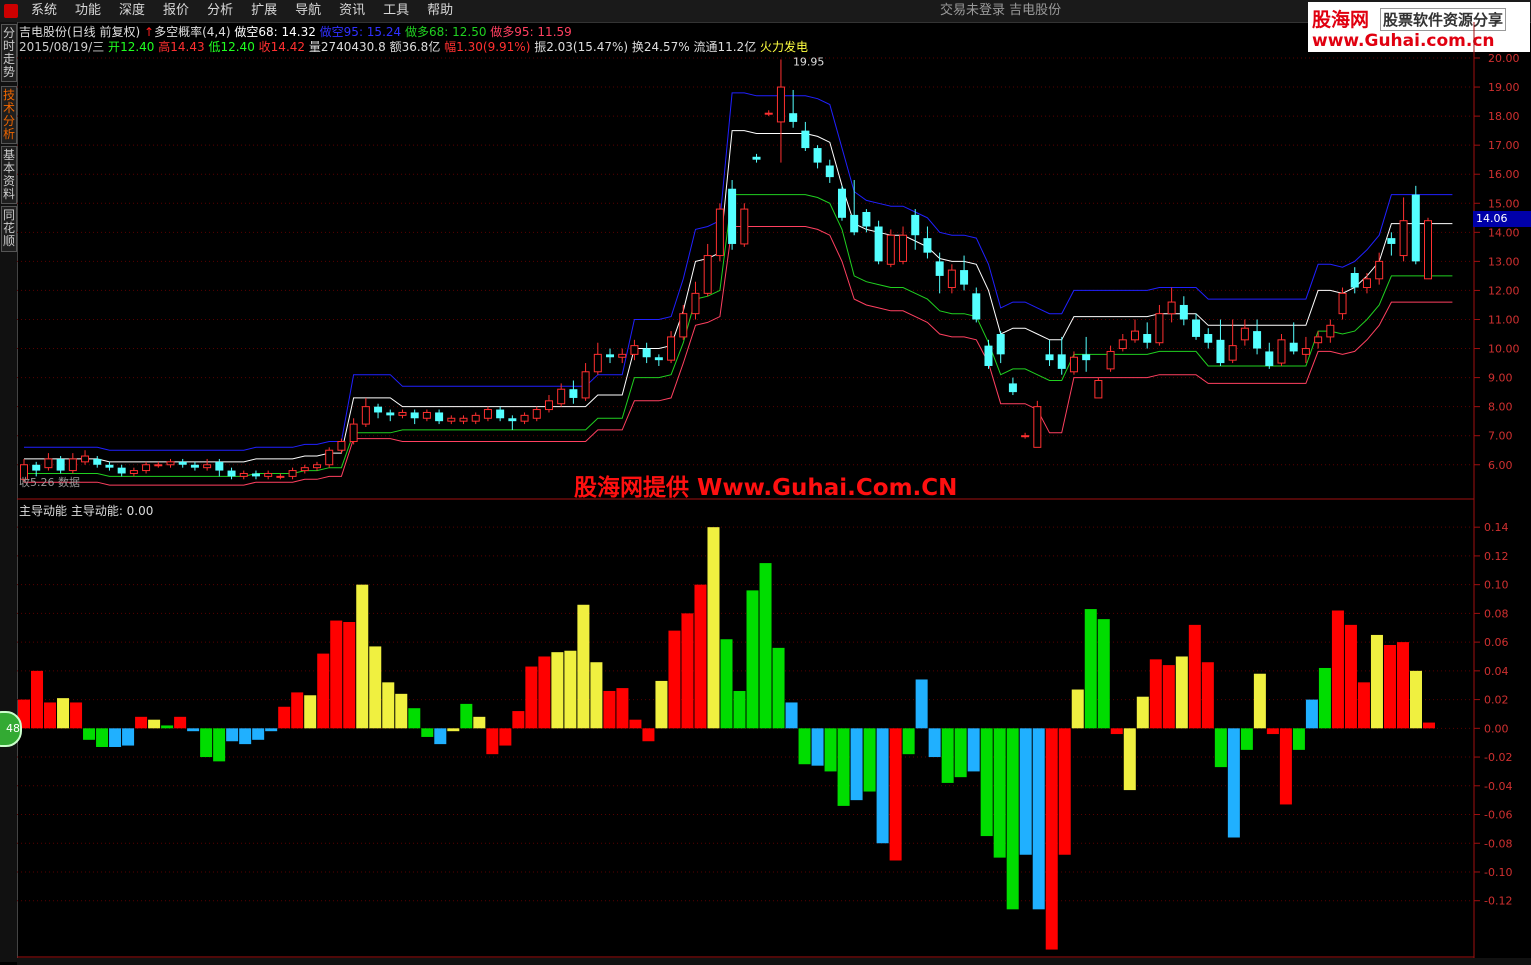 This screenshot has height=965, width=1531. What do you see at coordinates (809, 61) in the screenshot?
I see `peak-price-label: 19.95` at bounding box center [809, 61].